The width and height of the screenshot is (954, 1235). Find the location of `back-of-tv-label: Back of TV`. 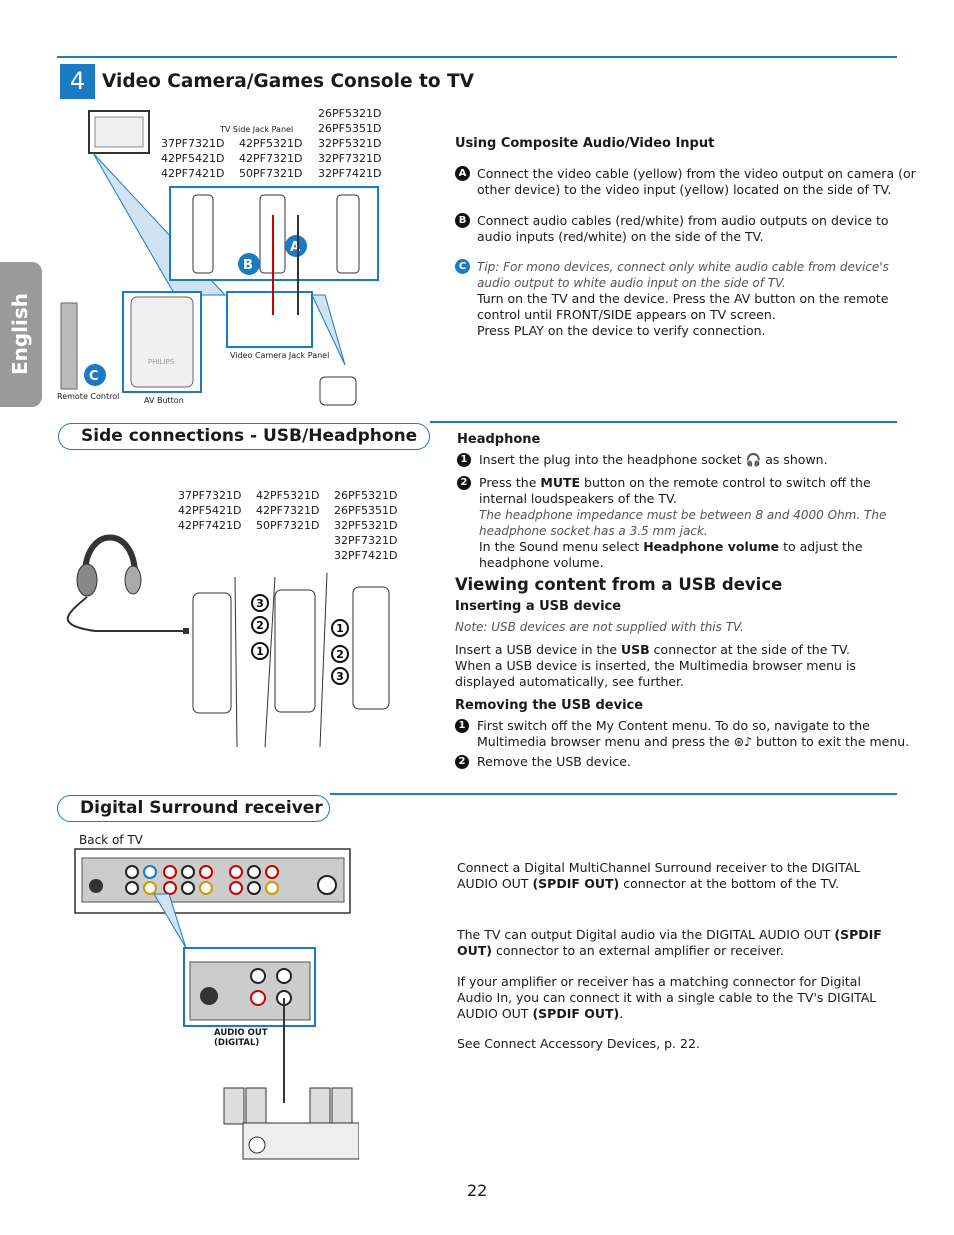

back-of-tv-label: Back of TV is located at coordinates (111, 840).